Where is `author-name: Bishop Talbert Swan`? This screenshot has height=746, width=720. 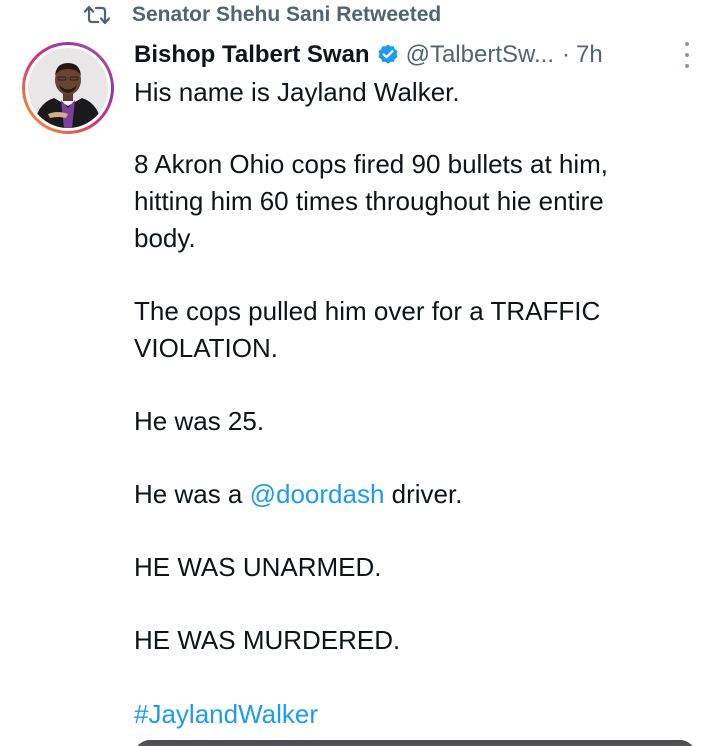 author-name: Bishop Talbert Swan is located at coordinates (252, 55).